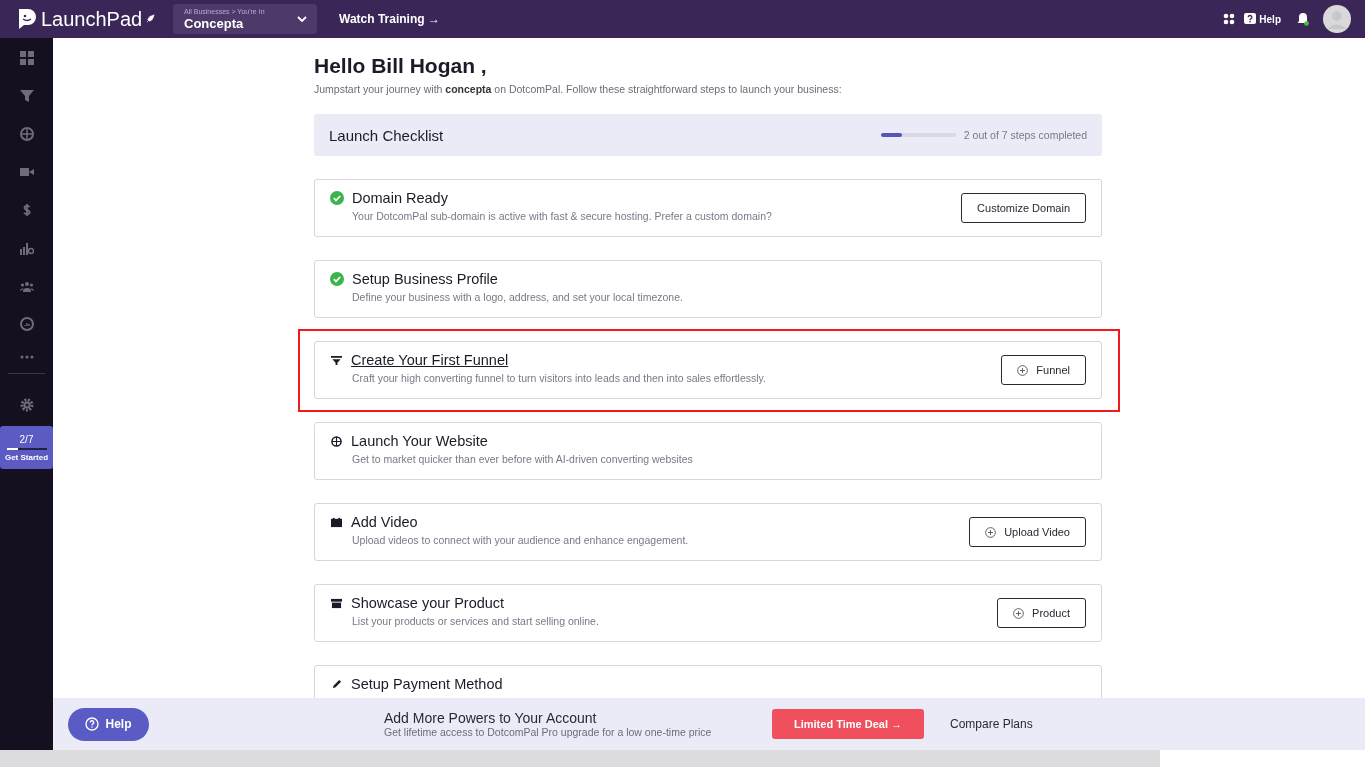 The width and height of the screenshot is (1365, 767). What do you see at coordinates (92, 19) in the screenshot?
I see `app-logo: LaunchPad` at bounding box center [92, 19].